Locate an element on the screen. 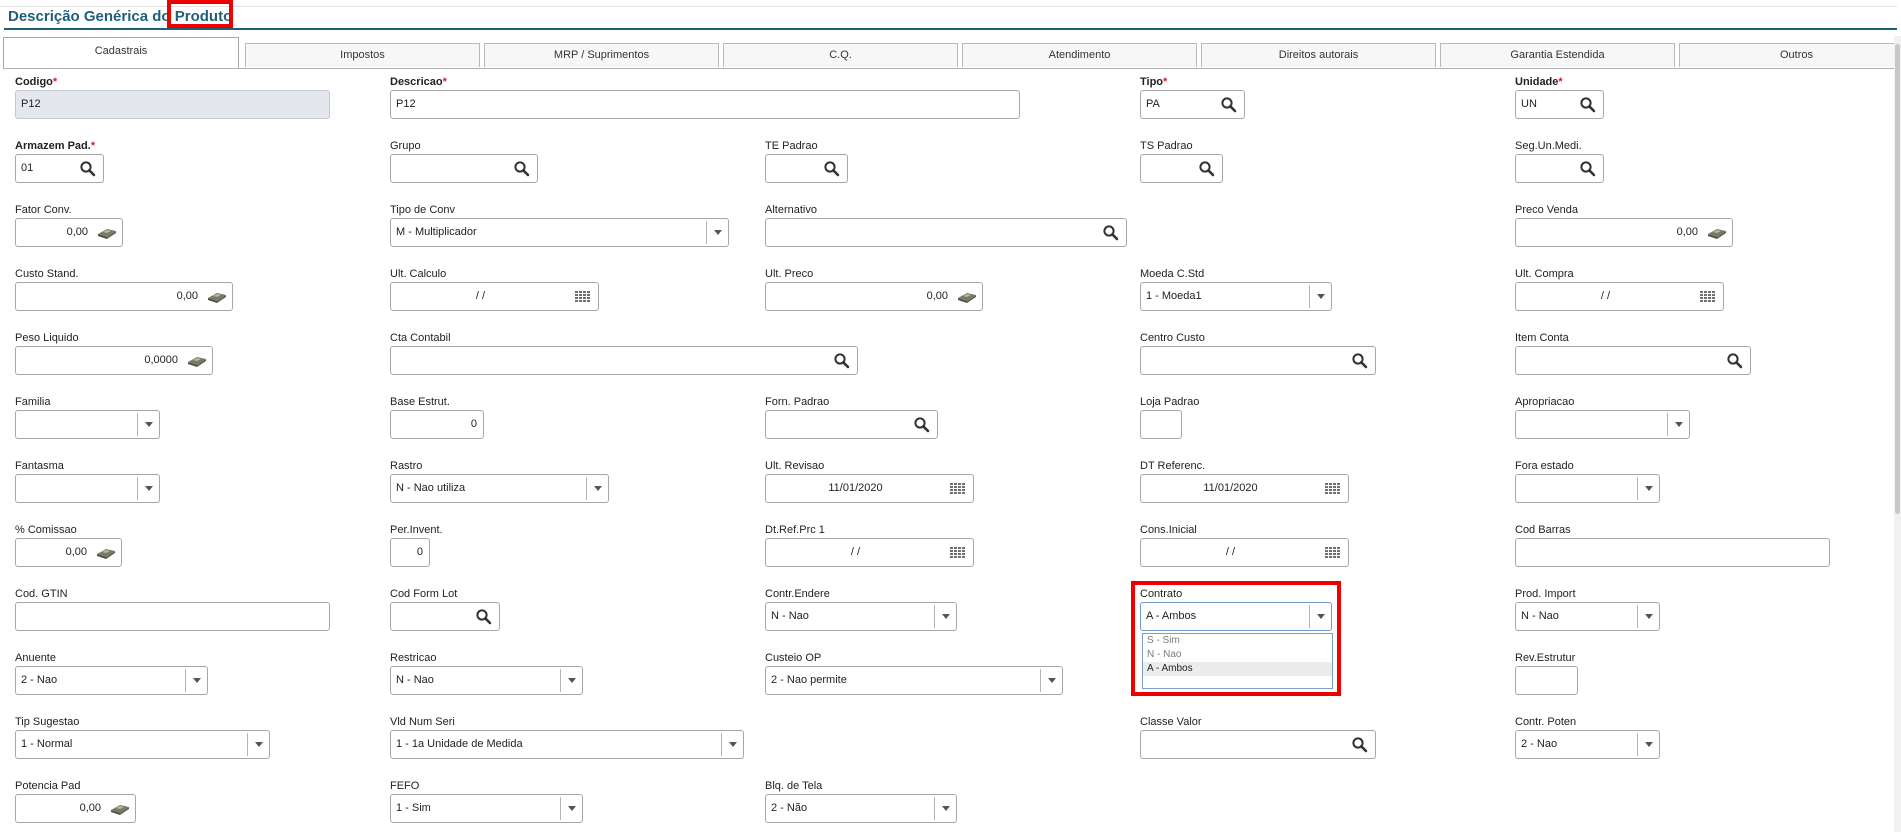  ult-preco-input: 0,00 is located at coordinates (874, 296).